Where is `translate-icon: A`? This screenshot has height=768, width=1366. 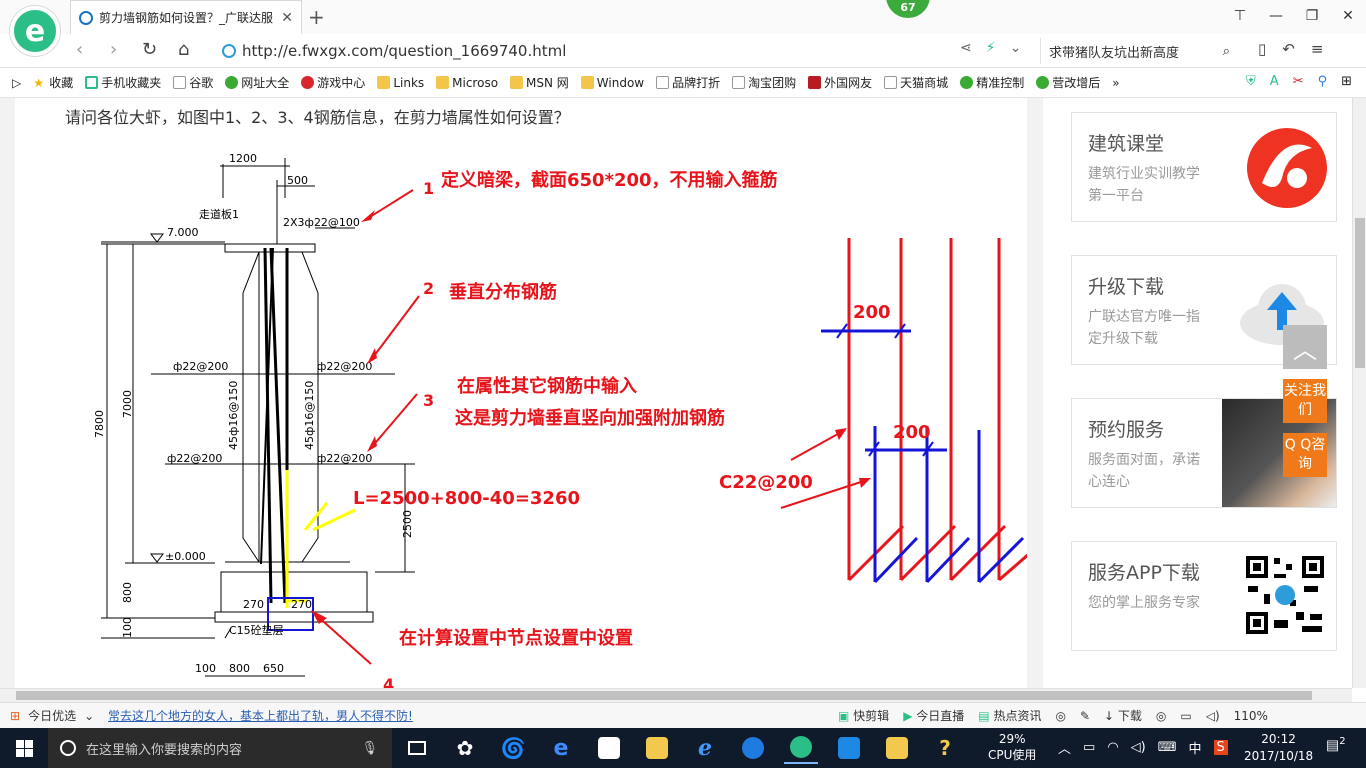
translate-icon: A is located at coordinates (1274, 81).